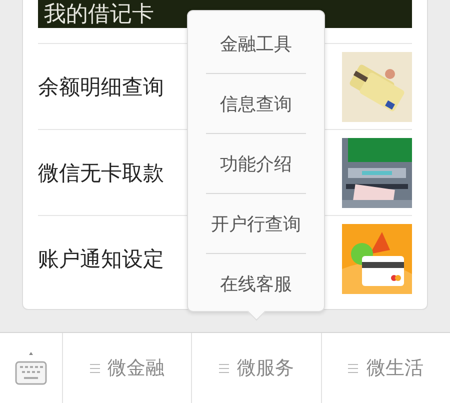 The width and height of the screenshot is (450, 403). I want to click on menu-item: 功能介绍, so click(256, 164).